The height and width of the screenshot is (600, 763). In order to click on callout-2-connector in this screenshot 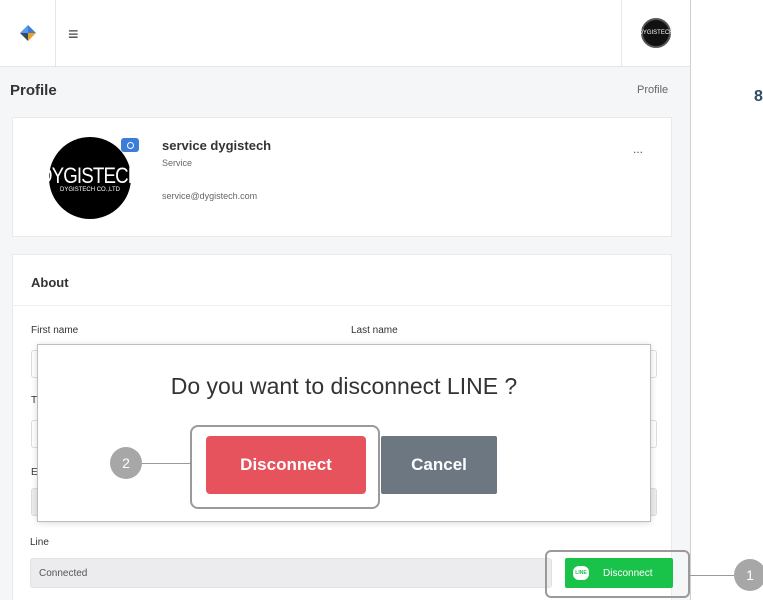, I will do `click(167, 463)`.